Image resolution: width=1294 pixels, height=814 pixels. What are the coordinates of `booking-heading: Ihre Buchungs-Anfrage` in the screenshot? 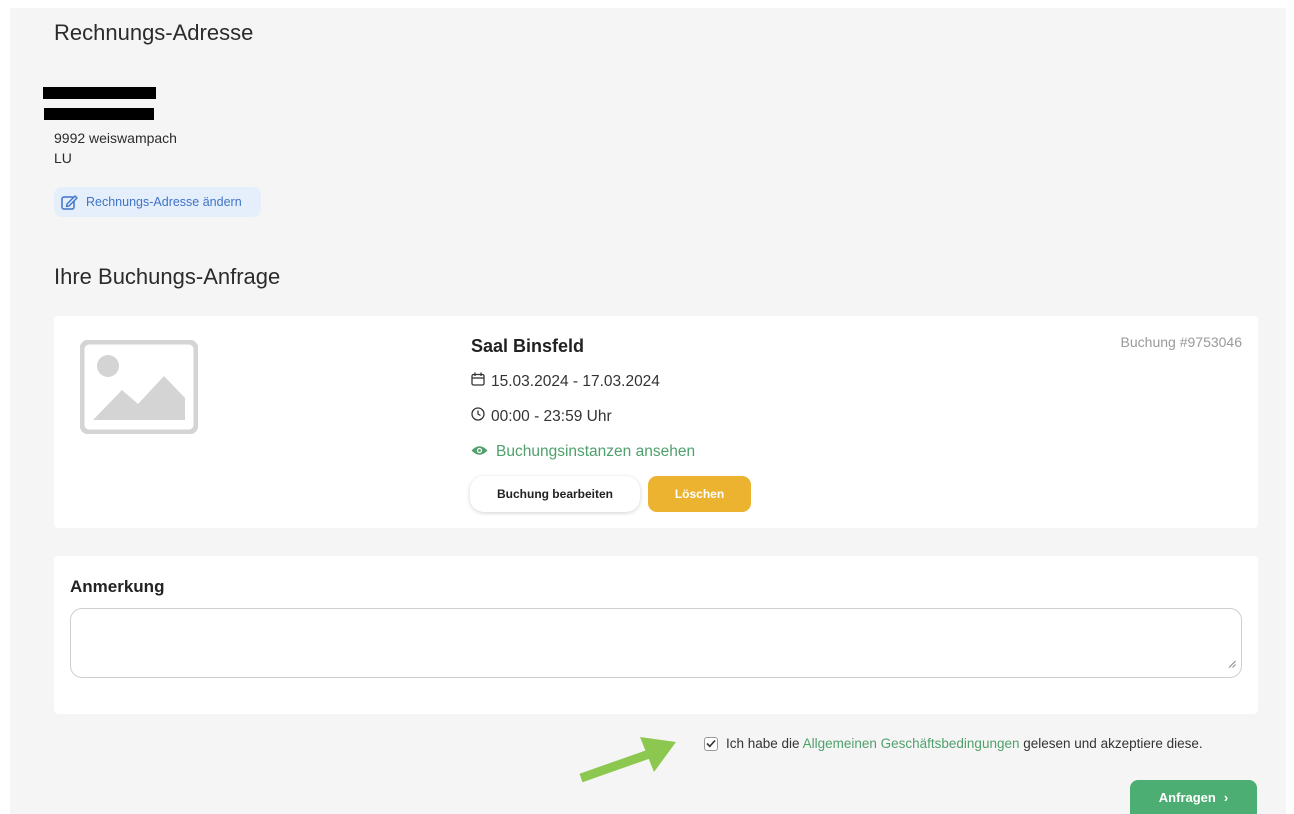 It's located at (167, 276).